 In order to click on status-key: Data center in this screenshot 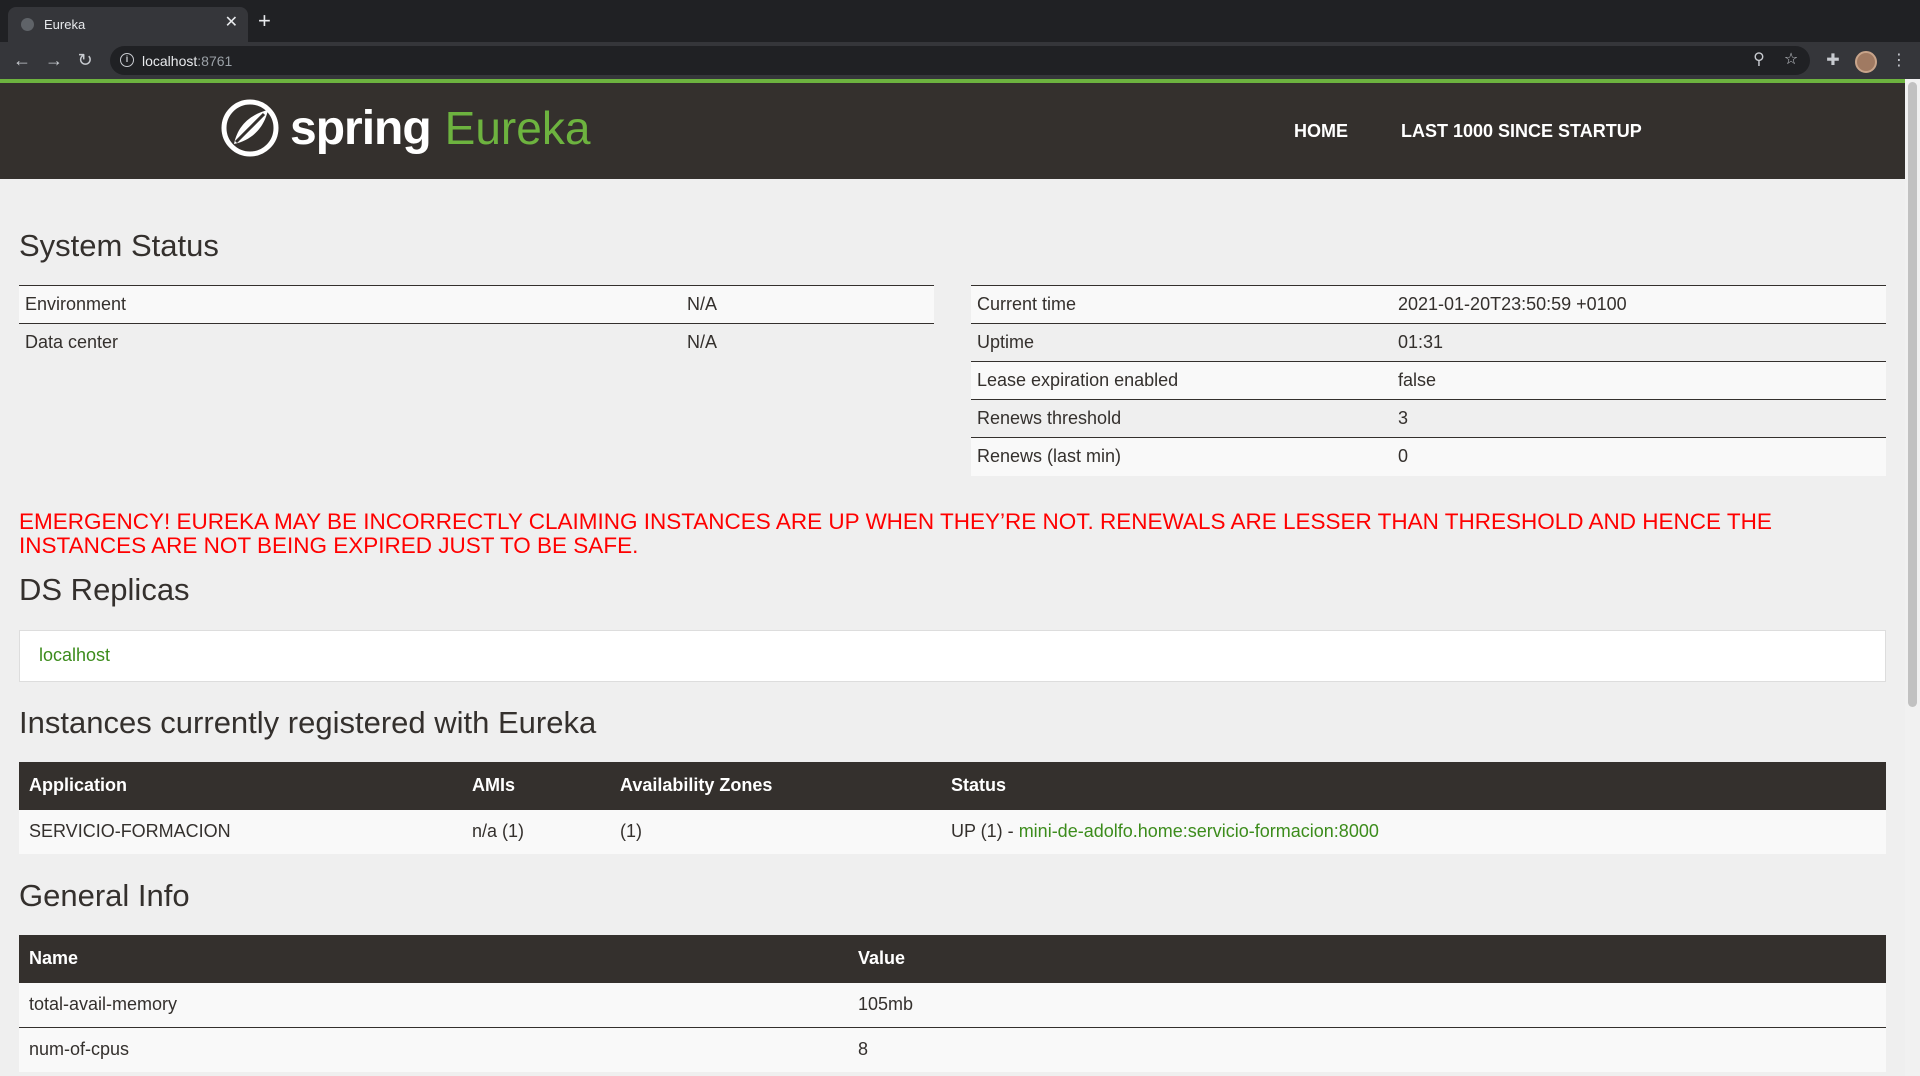, I will do `click(350, 342)`.